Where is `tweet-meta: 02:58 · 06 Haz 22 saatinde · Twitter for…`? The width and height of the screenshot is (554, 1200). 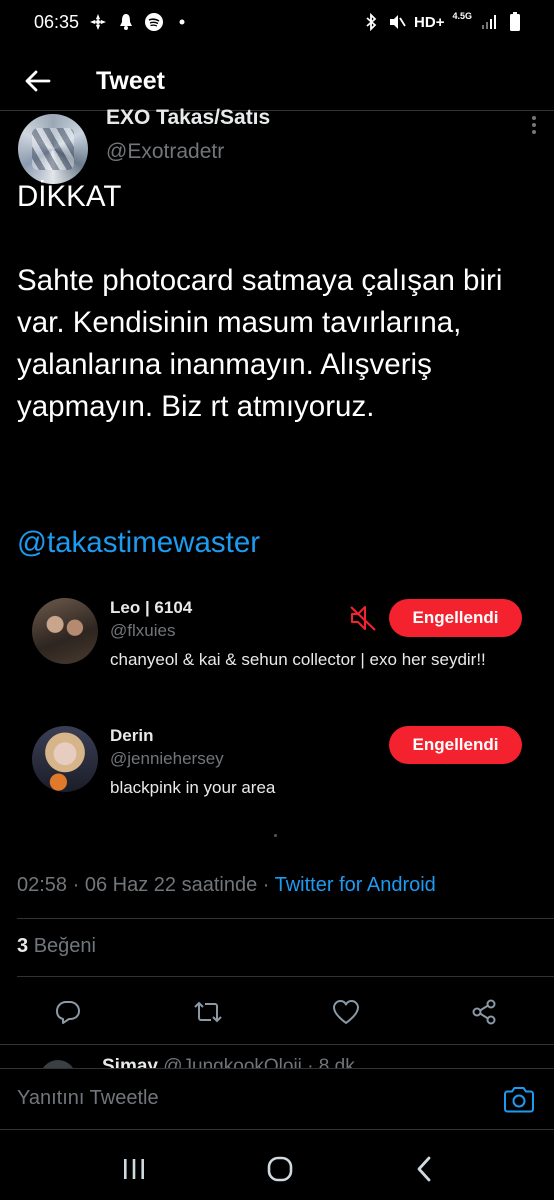
tweet-meta: 02:58 · 06 Haz 22 saatinde · Twitter for… is located at coordinates (226, 885).